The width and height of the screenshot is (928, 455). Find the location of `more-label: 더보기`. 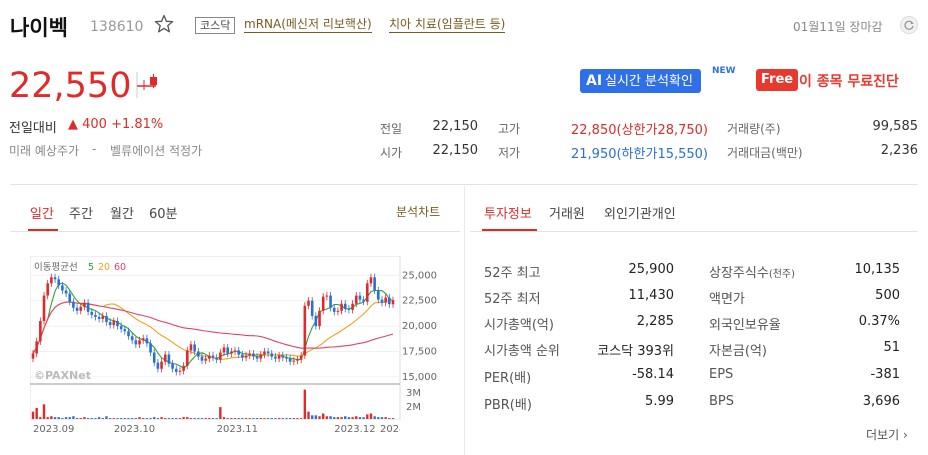

more-label: 더보기 is located at coordinates (883, 435).